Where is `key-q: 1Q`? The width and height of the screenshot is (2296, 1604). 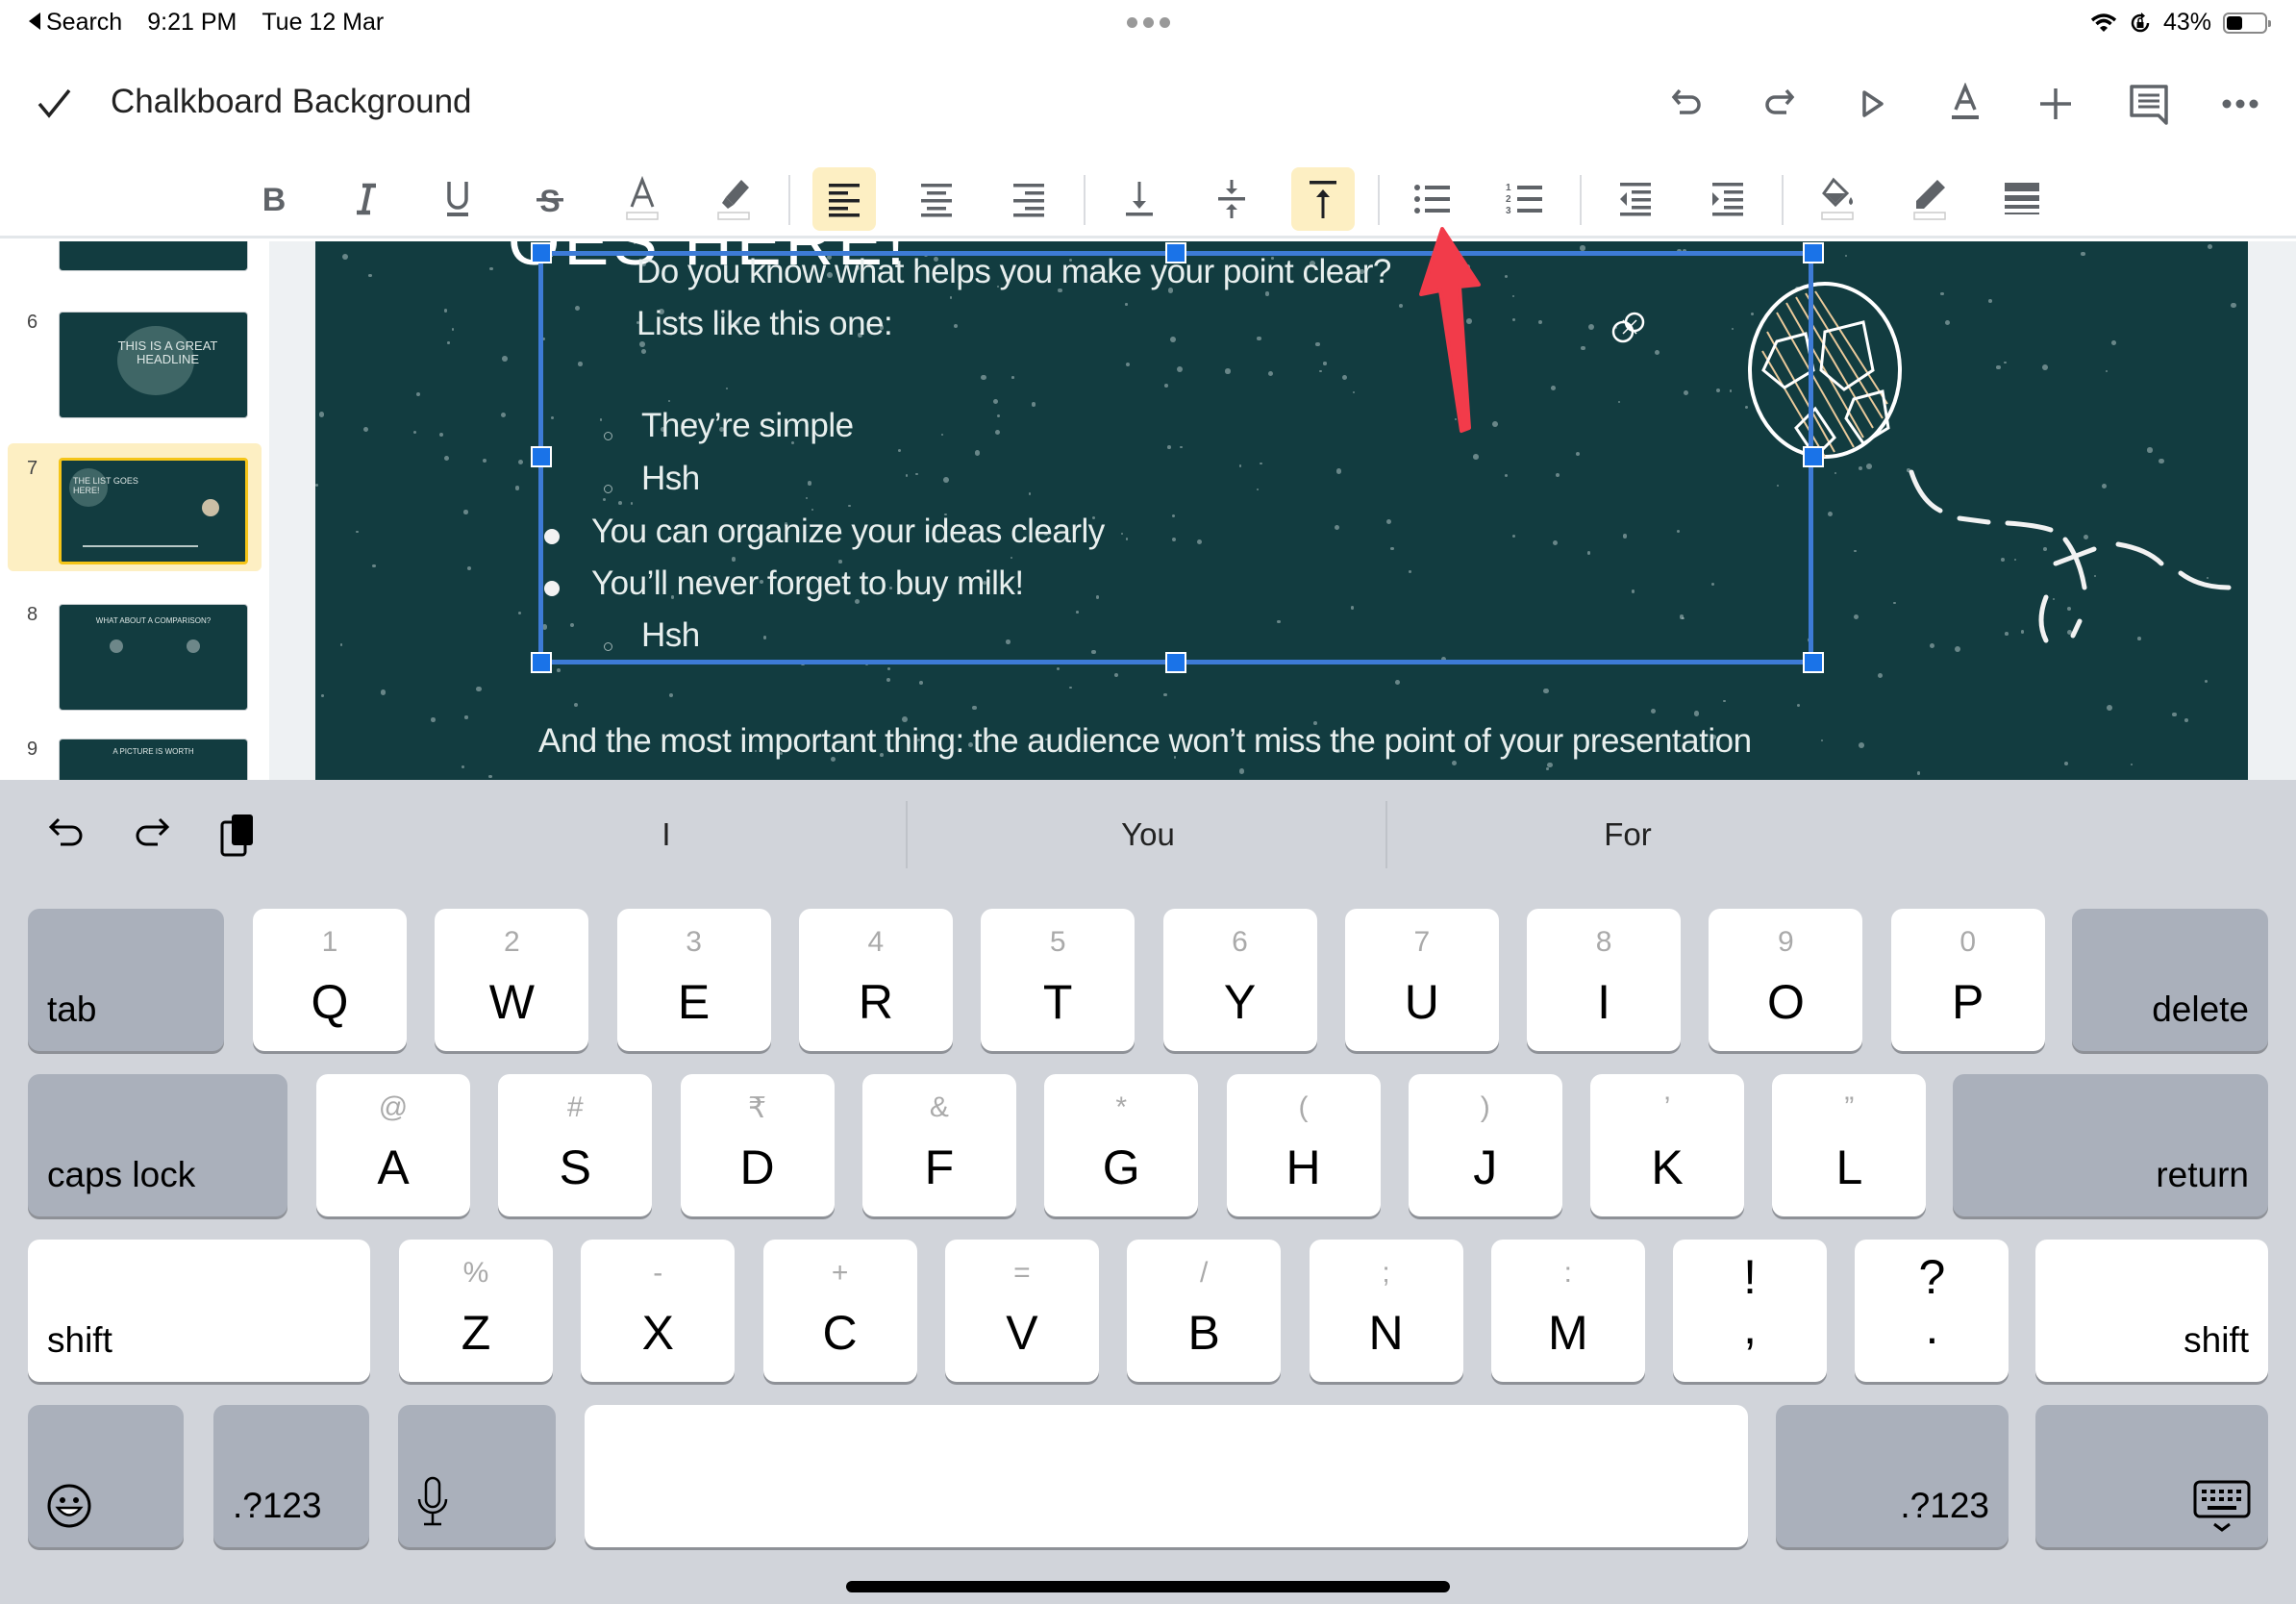 key-q: 1Q is located at coordinates (330, 980).